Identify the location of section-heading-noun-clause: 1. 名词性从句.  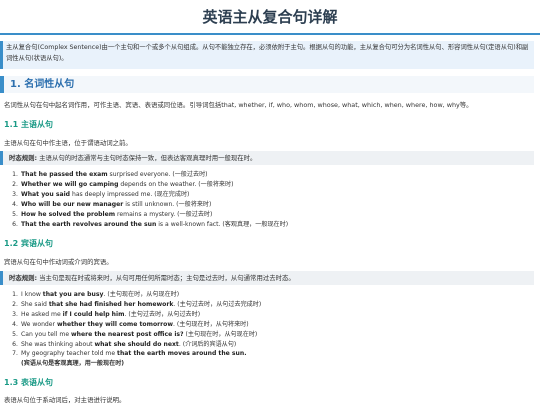
(267, 84).